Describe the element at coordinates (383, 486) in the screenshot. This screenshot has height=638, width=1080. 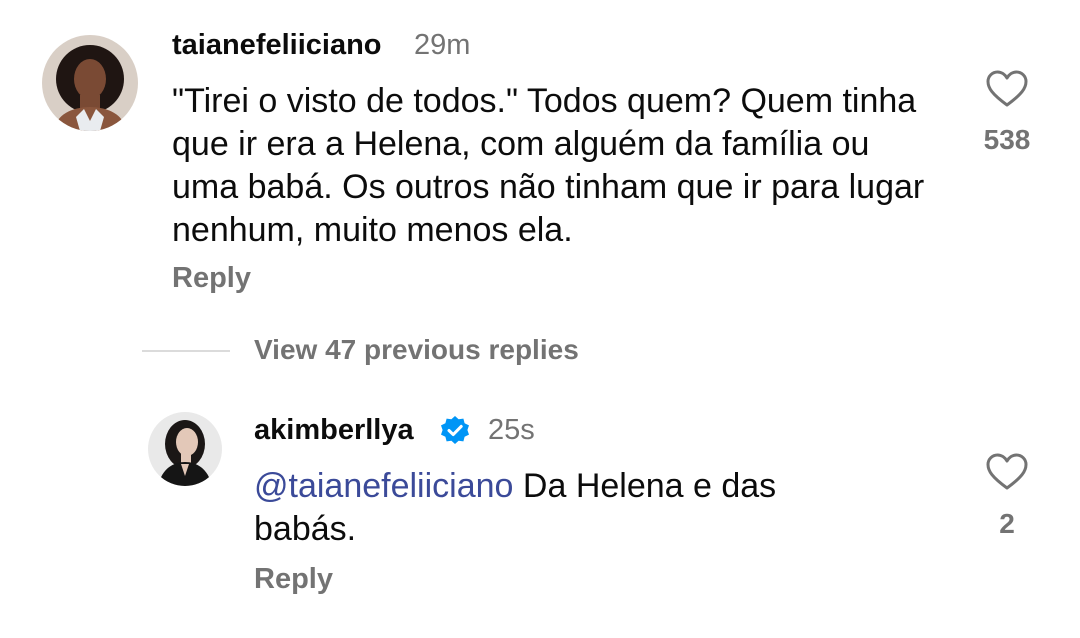
I see `mention-link: @taianefeliiciano` at that location.